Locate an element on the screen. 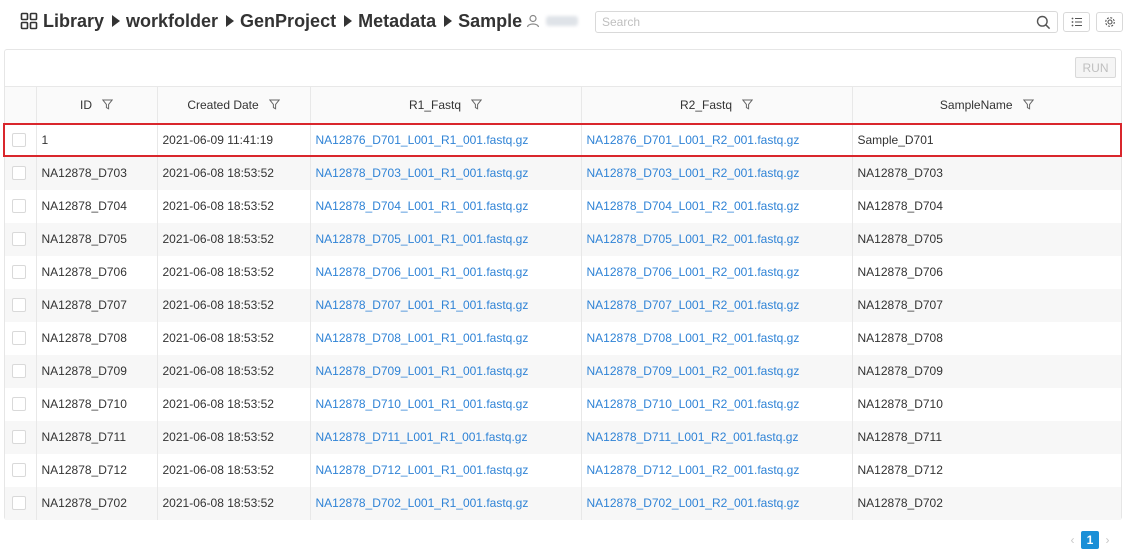 The width and height of the screenshot is (1126, 556). id-cell: NA12878_D709 is located at coordinates (84, 371).